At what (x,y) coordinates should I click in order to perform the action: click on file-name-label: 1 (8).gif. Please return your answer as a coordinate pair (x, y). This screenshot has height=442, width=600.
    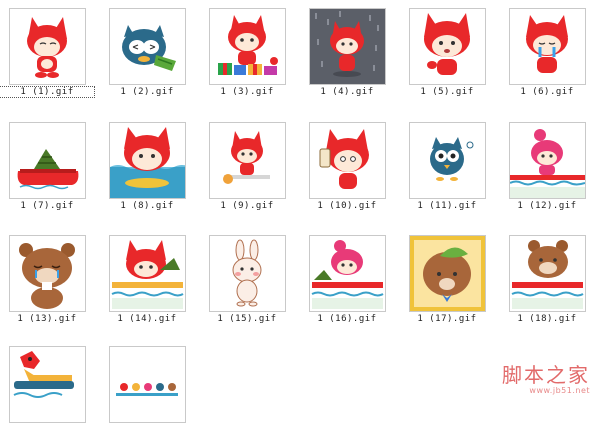
    Looking at the image, I should click on (147, 206).